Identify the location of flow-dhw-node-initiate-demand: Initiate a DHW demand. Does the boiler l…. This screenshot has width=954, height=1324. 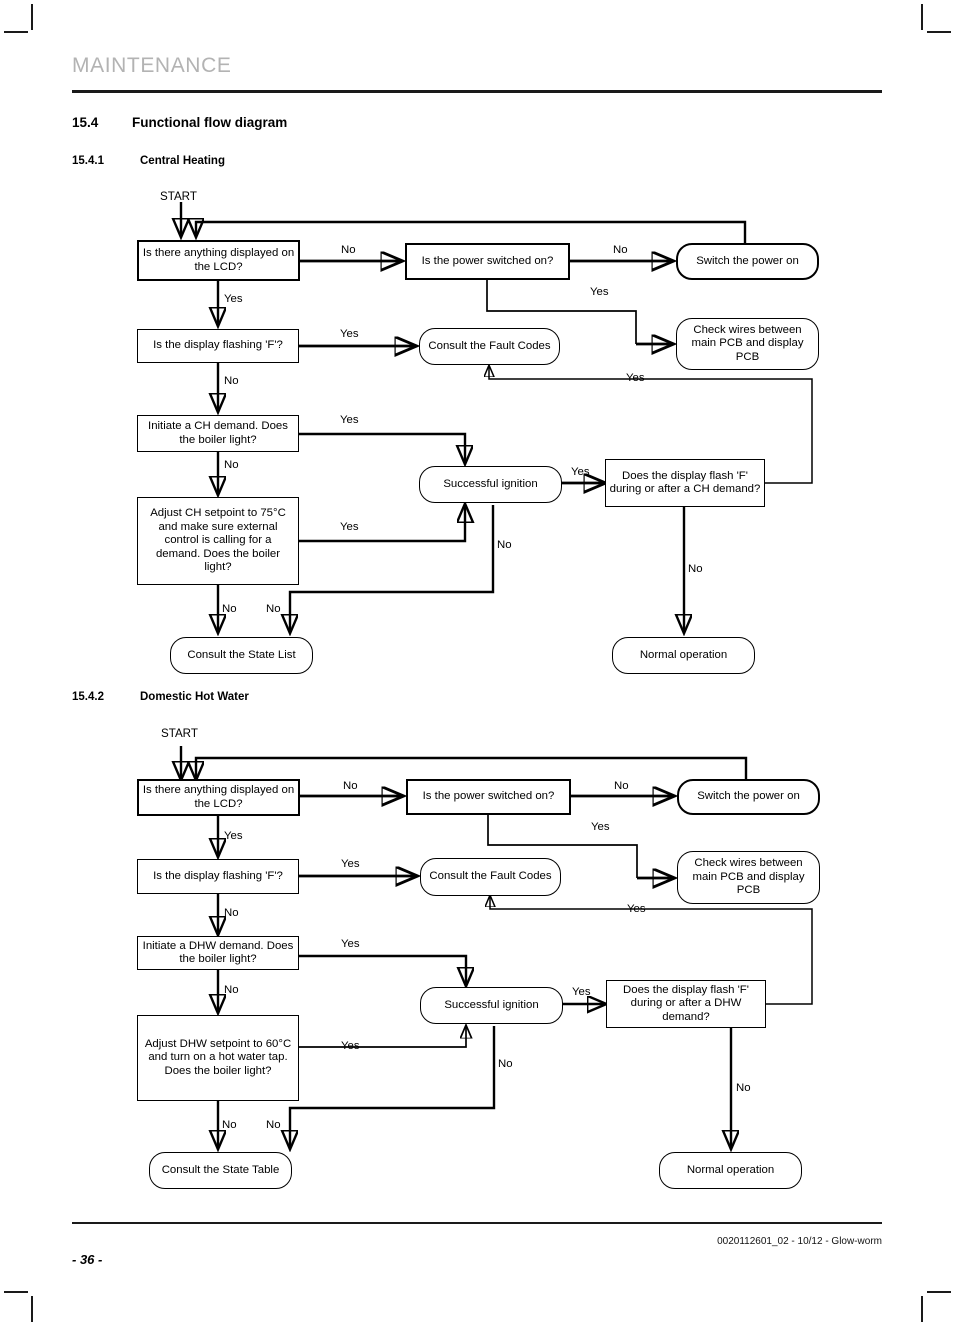
(218, 953).